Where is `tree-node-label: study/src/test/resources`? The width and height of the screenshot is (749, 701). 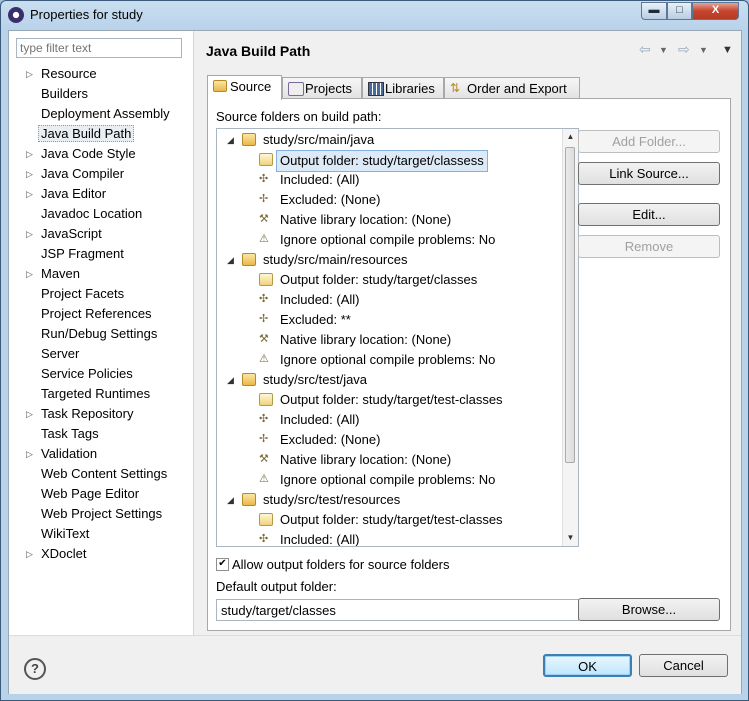 tree-node-label: study/src/test/resources is located at coordinates (332, 499).